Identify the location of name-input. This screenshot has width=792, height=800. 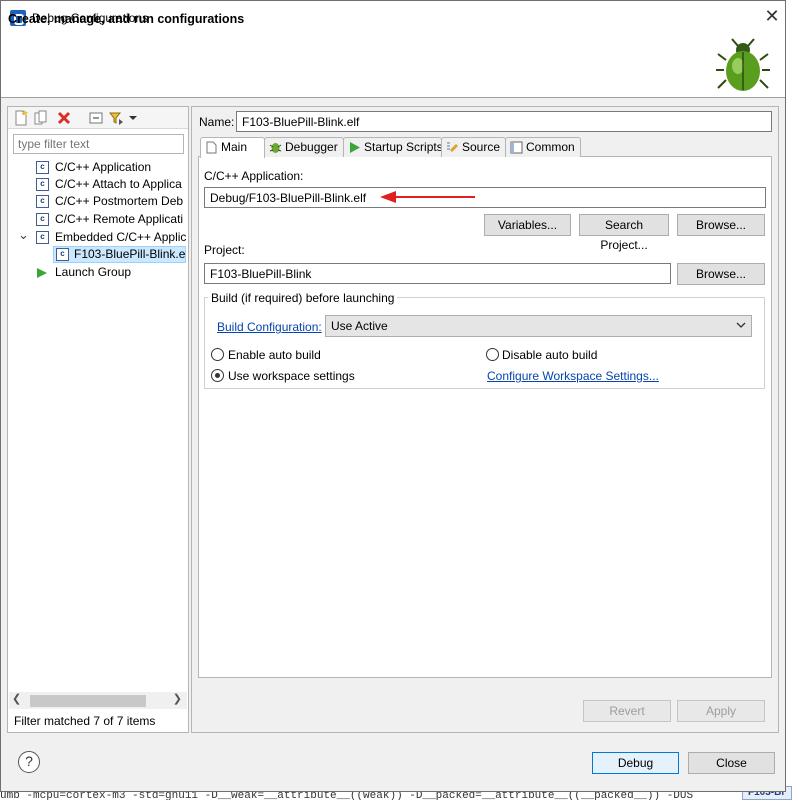
(504, 121).